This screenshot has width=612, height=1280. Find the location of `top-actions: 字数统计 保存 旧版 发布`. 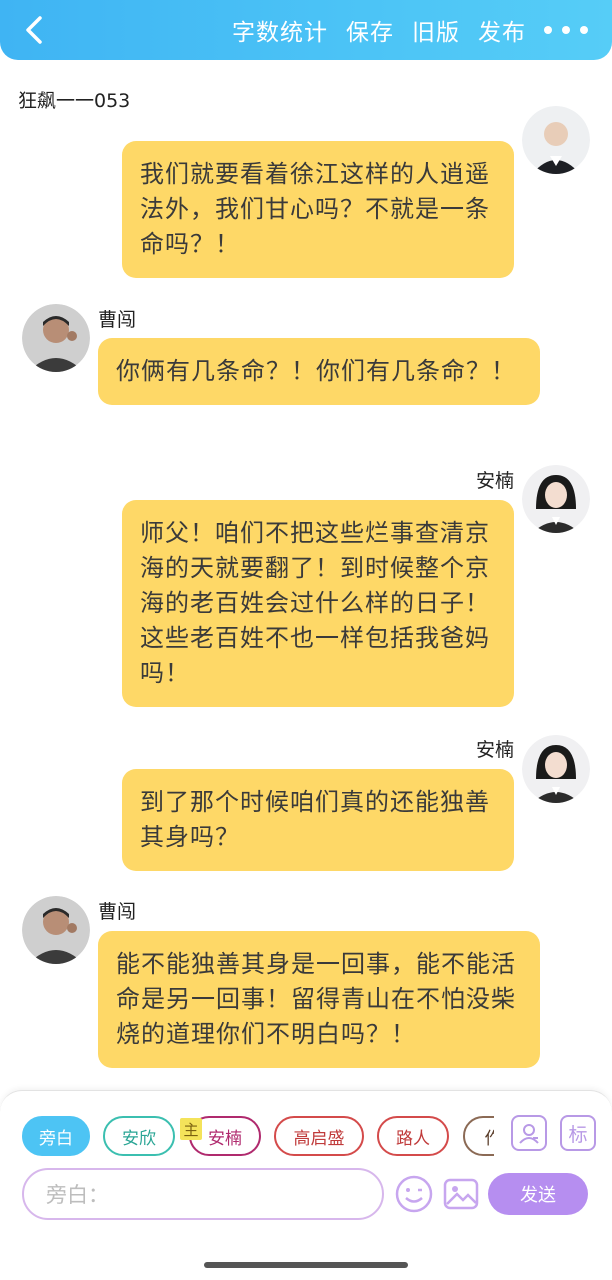

top-actions: 字数统计 保存 旧版 发布 is located at coordinates (422, 30).